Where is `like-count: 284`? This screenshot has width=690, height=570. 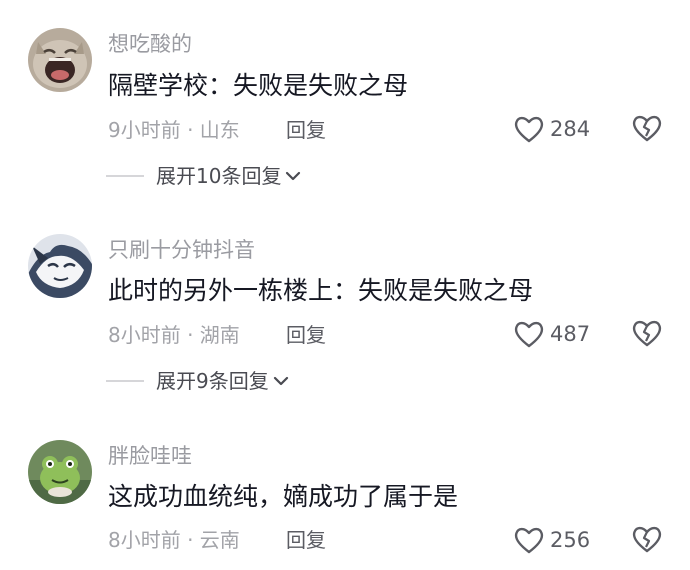 like-count: 284 is located at coordinates (570, 129).